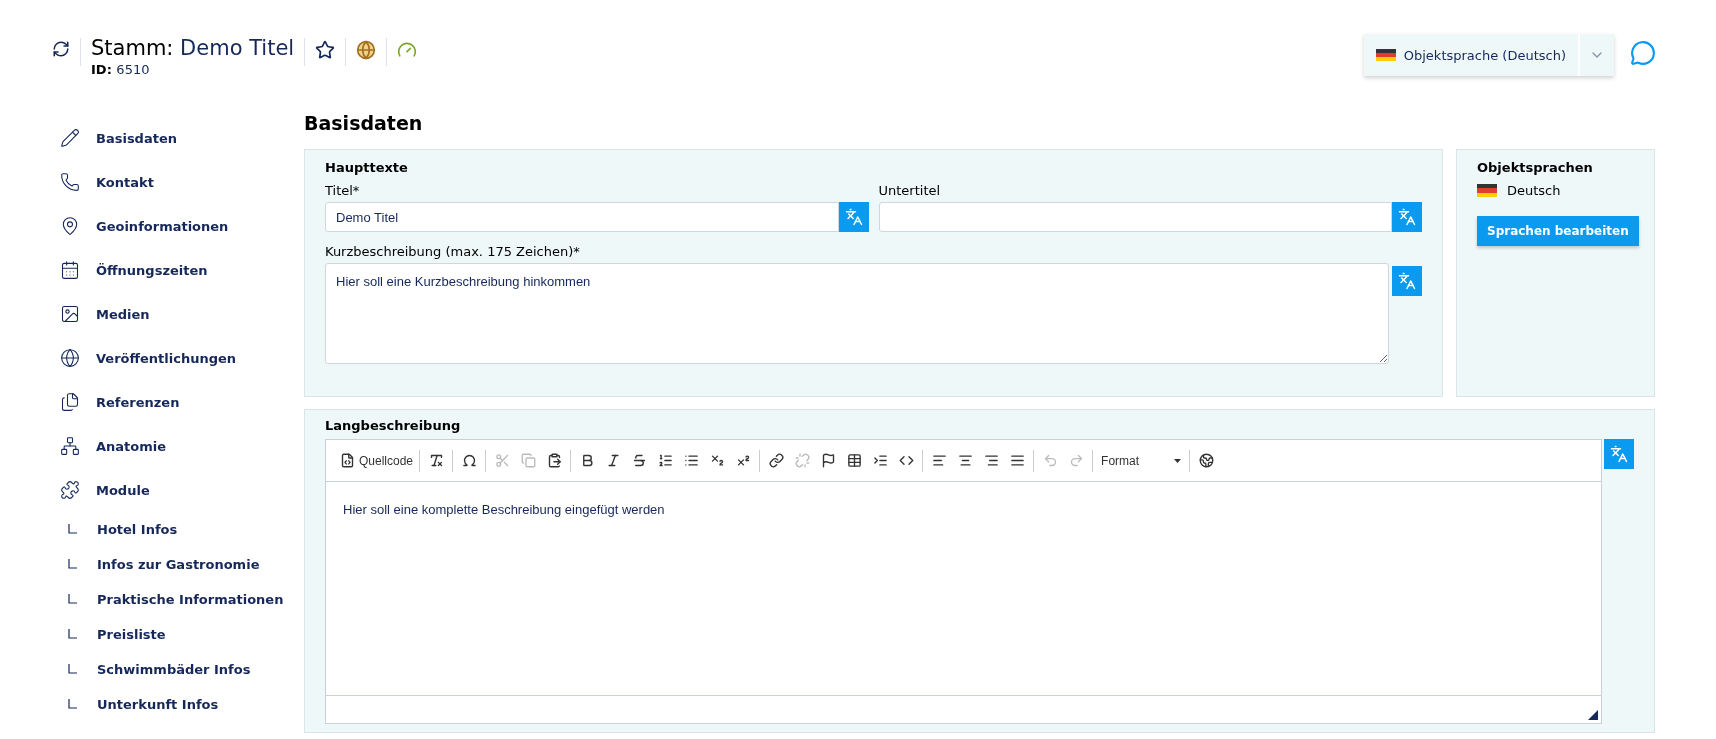  What do you see at coordinates (880, 460) in the screenshot?
I see `indent-icon` at bounding box center [880, 460].